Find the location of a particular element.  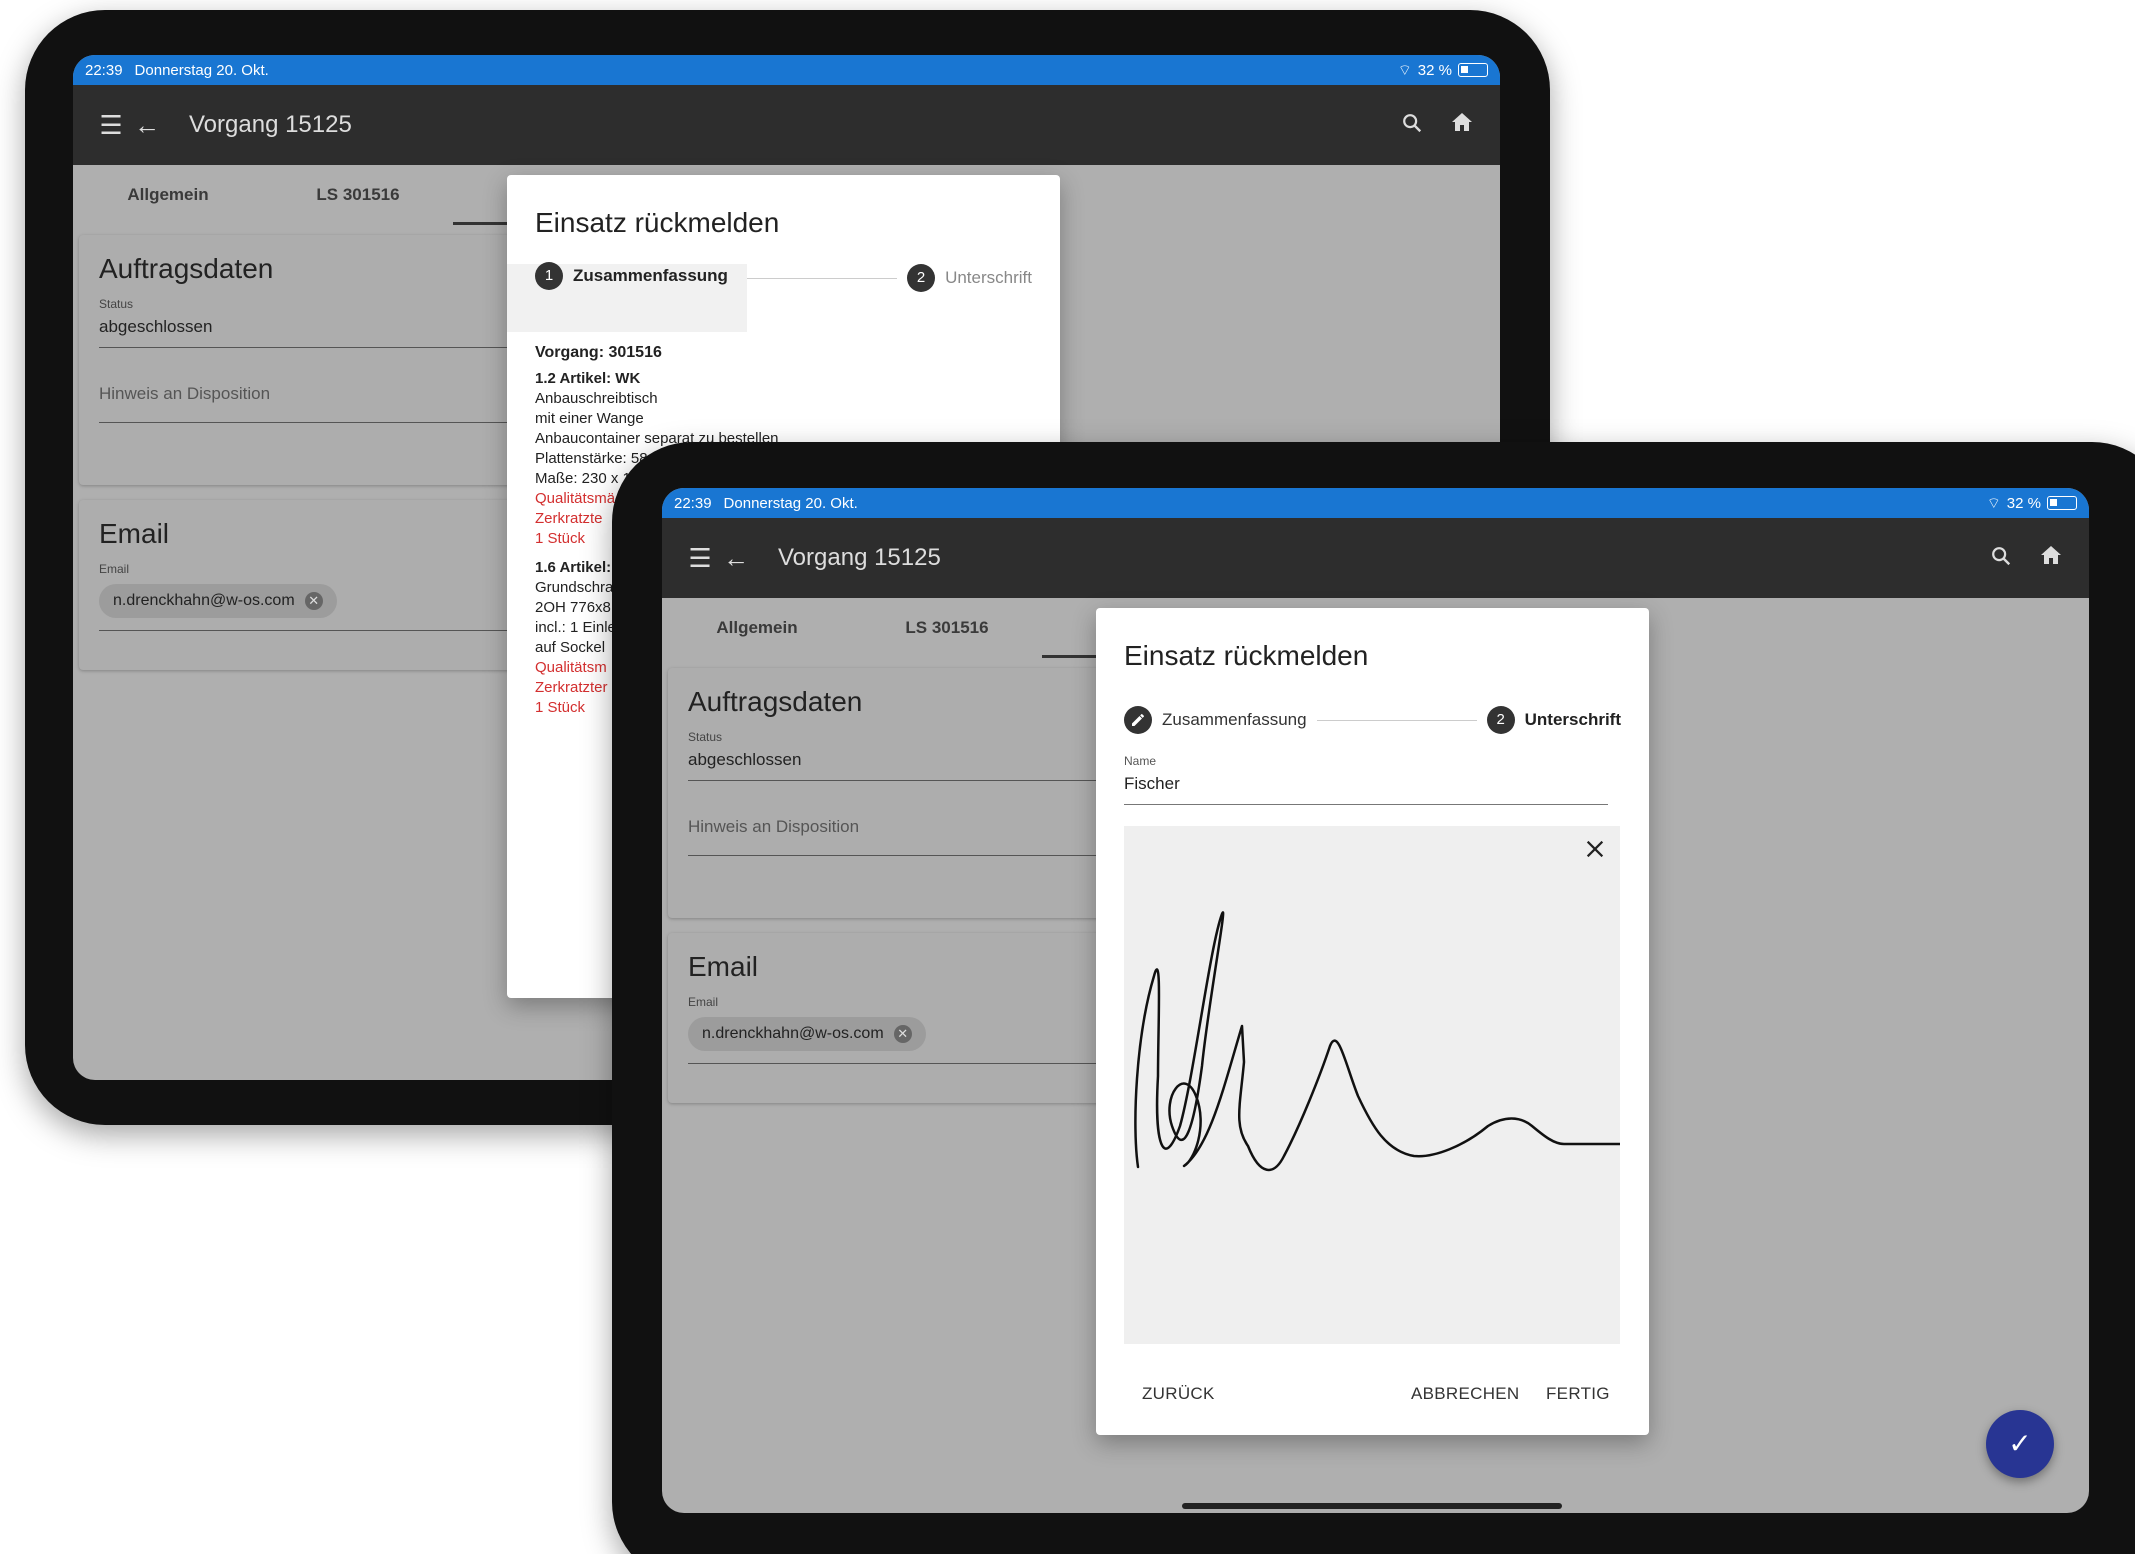

step-zusammenfassung: 1 Zusammenfassung is located at coordinates (631, 276).